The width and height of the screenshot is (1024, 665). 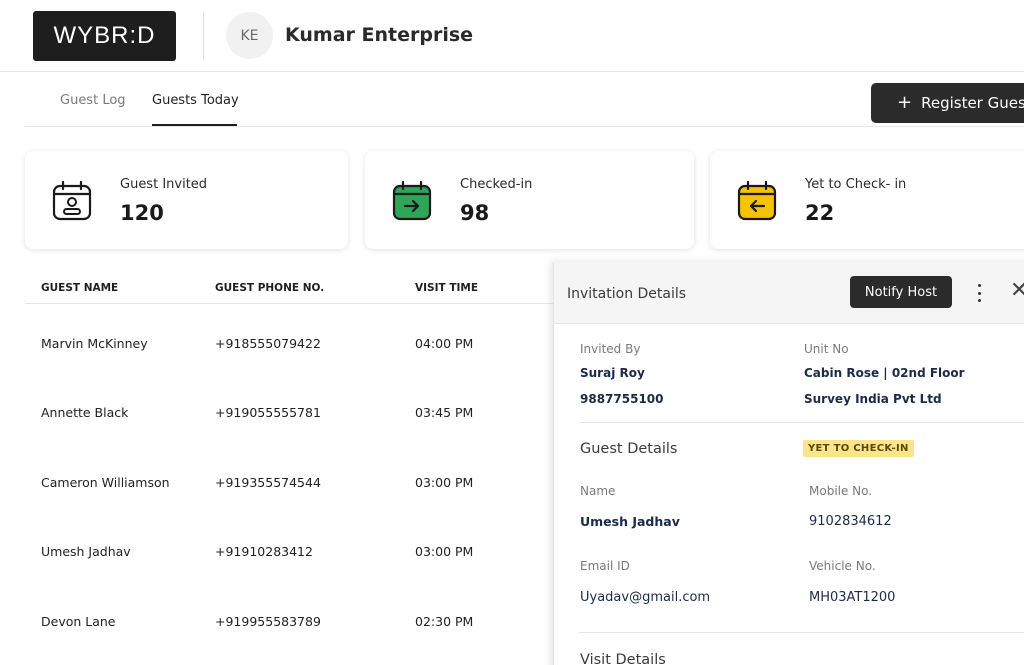 What do you see at coordinates (979, 293) in the screenshot?
I see `more-options-icon` at bounding box center [979, 293].